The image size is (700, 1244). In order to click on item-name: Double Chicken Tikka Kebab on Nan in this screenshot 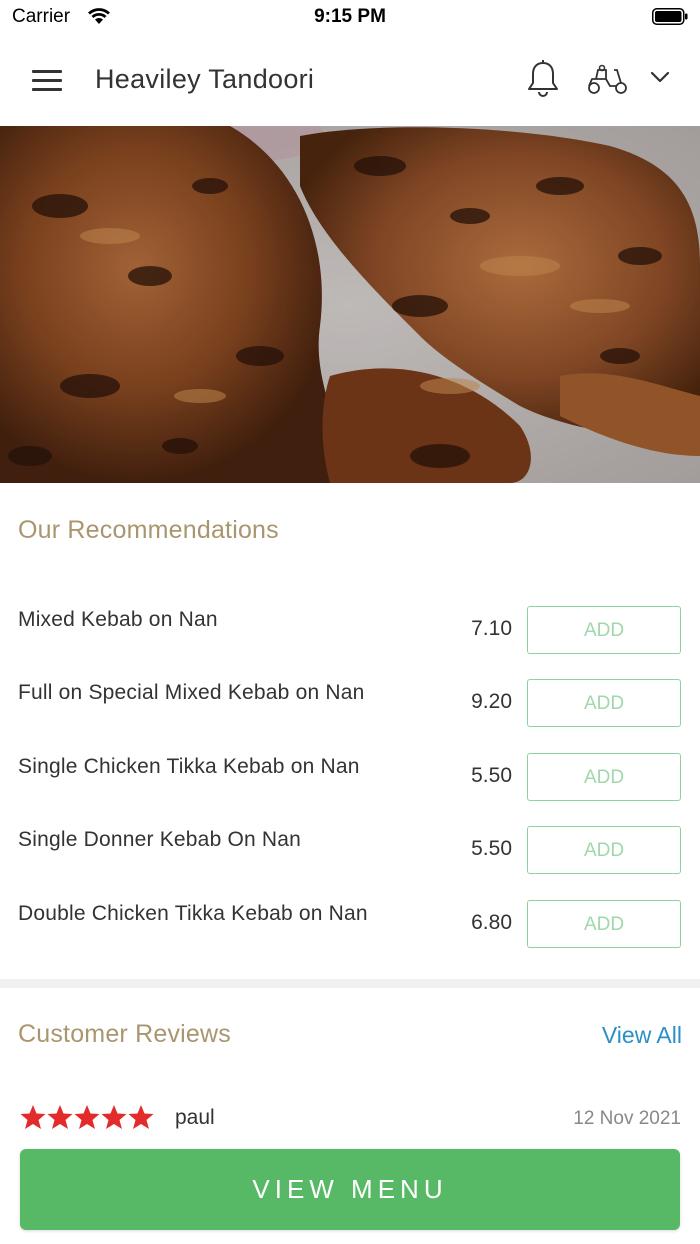, I will do `click(193, 913)`.